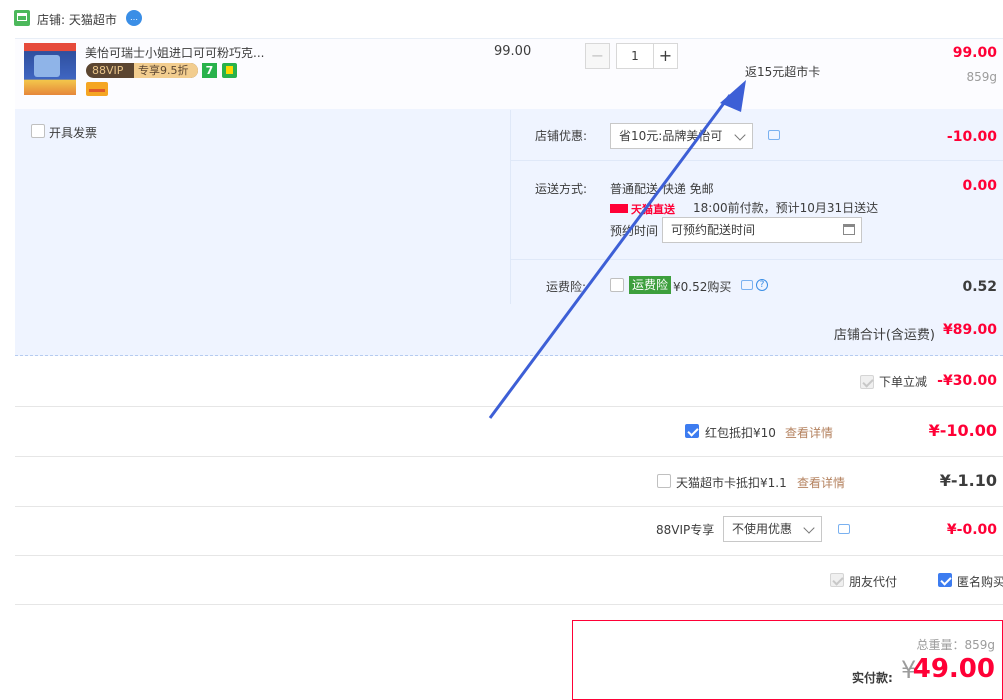 This screenshot has width=1003, height=700. I want to click on reserve-time-label: 预约时间, so click(634, 231).